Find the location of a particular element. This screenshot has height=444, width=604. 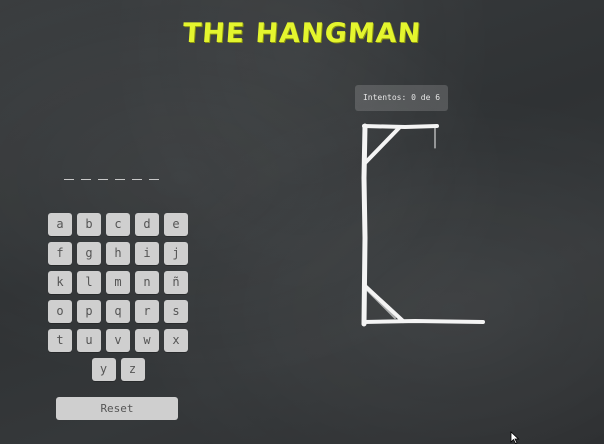

key-r: r is located at coordinates (147, 311).